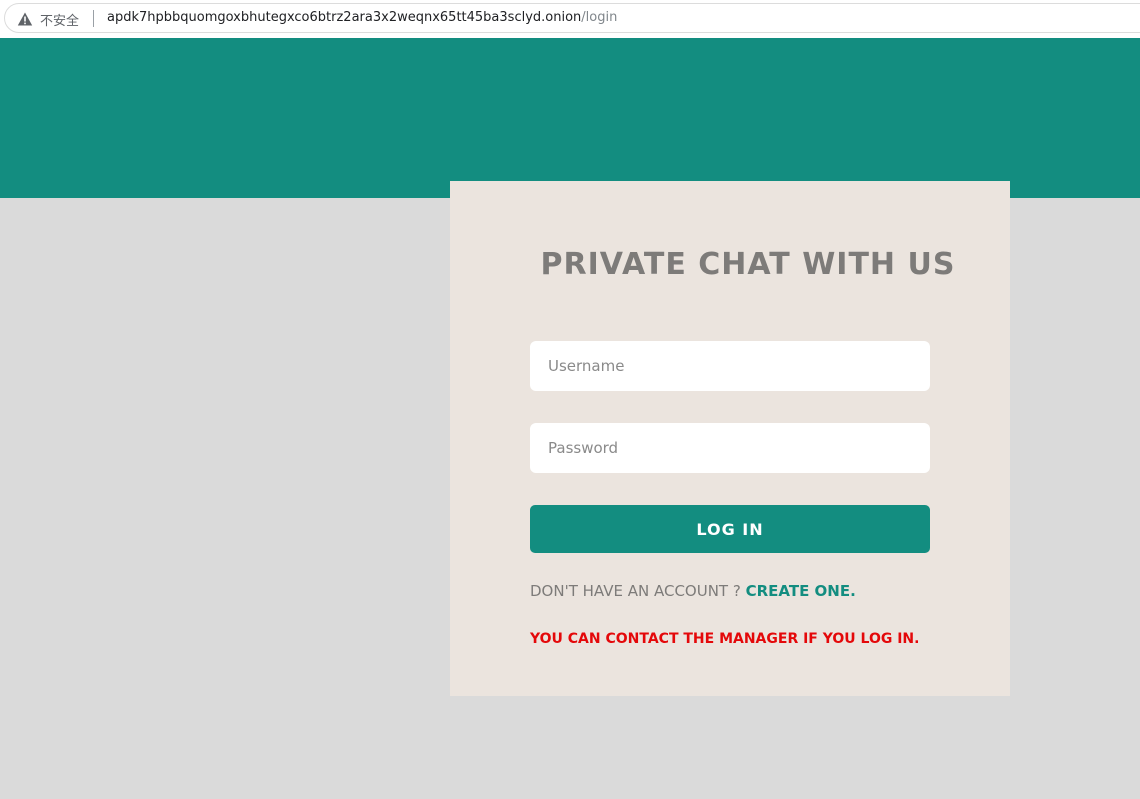 This screenshot has width=1140, height=799. Describe the element at coordinates (730, 448) in the screenshot. I see `password-input` at that location.